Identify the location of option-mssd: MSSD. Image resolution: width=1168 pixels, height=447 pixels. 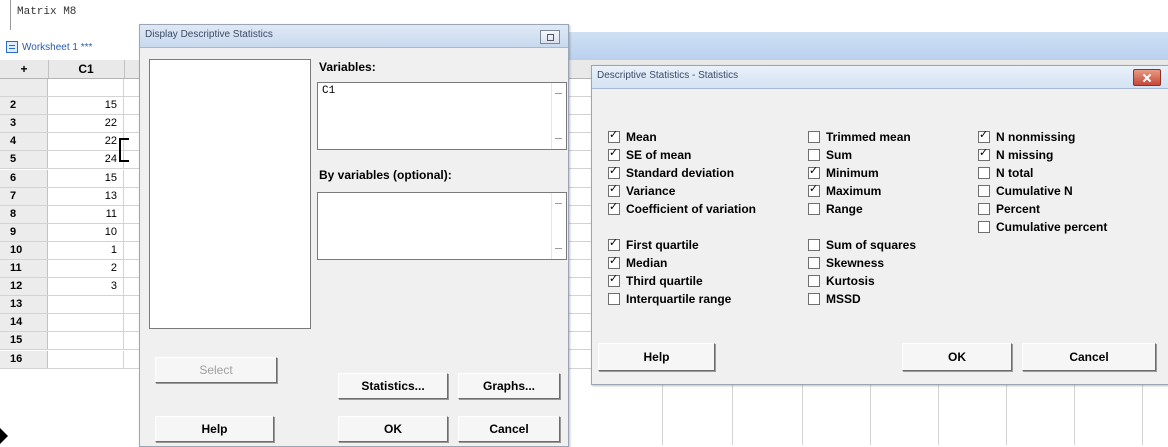
(834, 299).